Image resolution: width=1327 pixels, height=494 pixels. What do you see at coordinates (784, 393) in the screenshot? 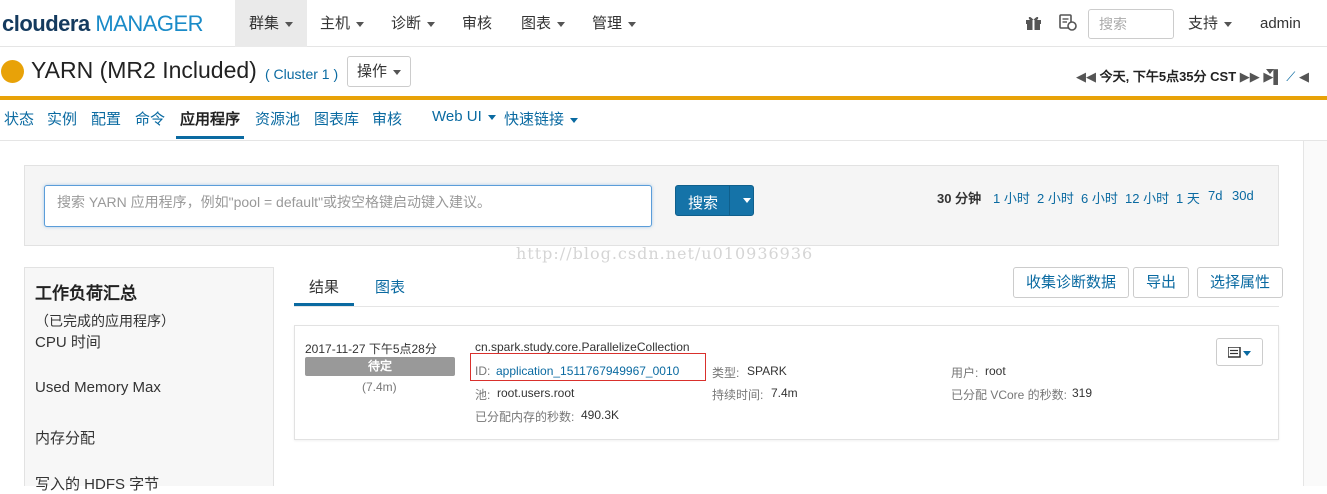
I see `app-duration: 7.4m` at bounding box center [784, 393].